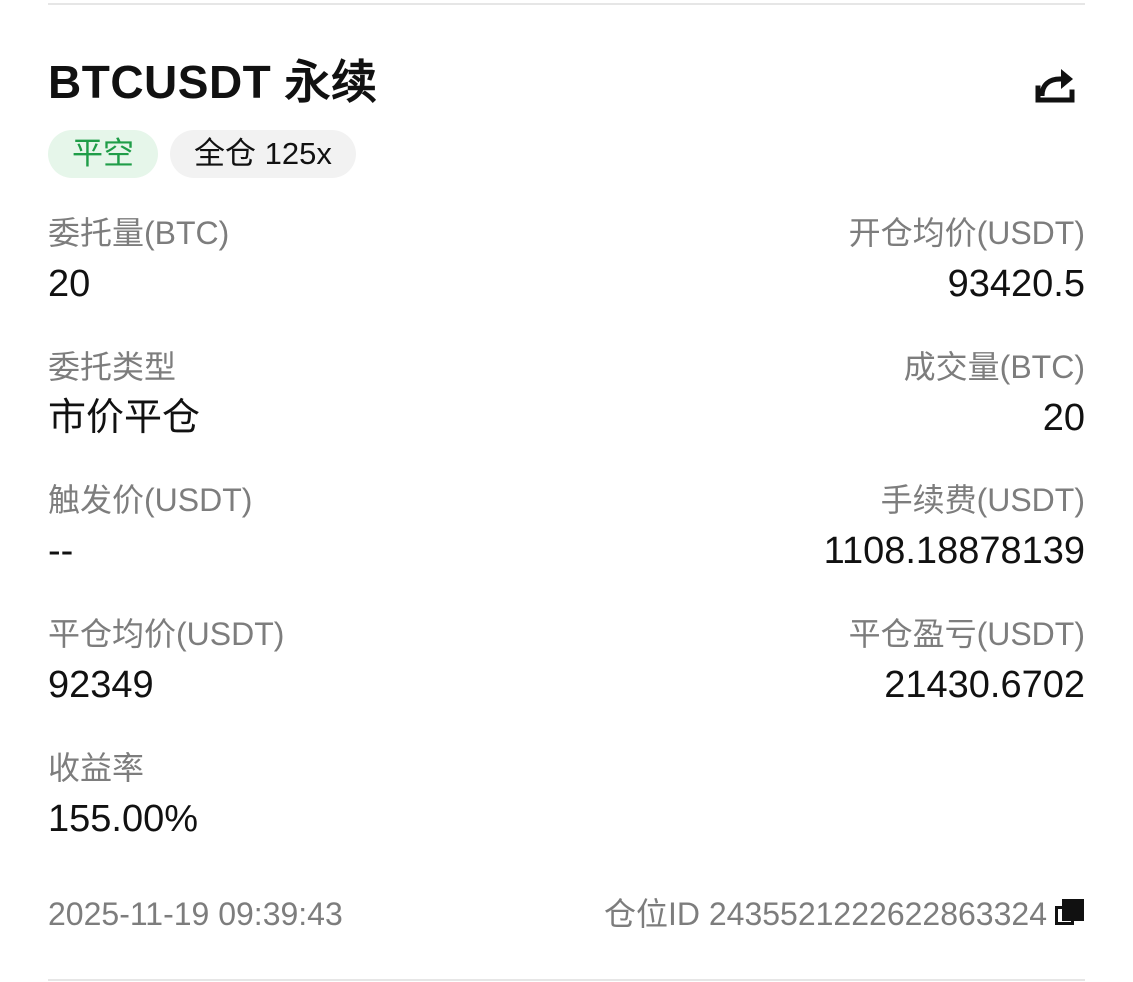 The width and height of the screenshot is (1133, 982). I want to click on bottom-divider, so click(566, 980).